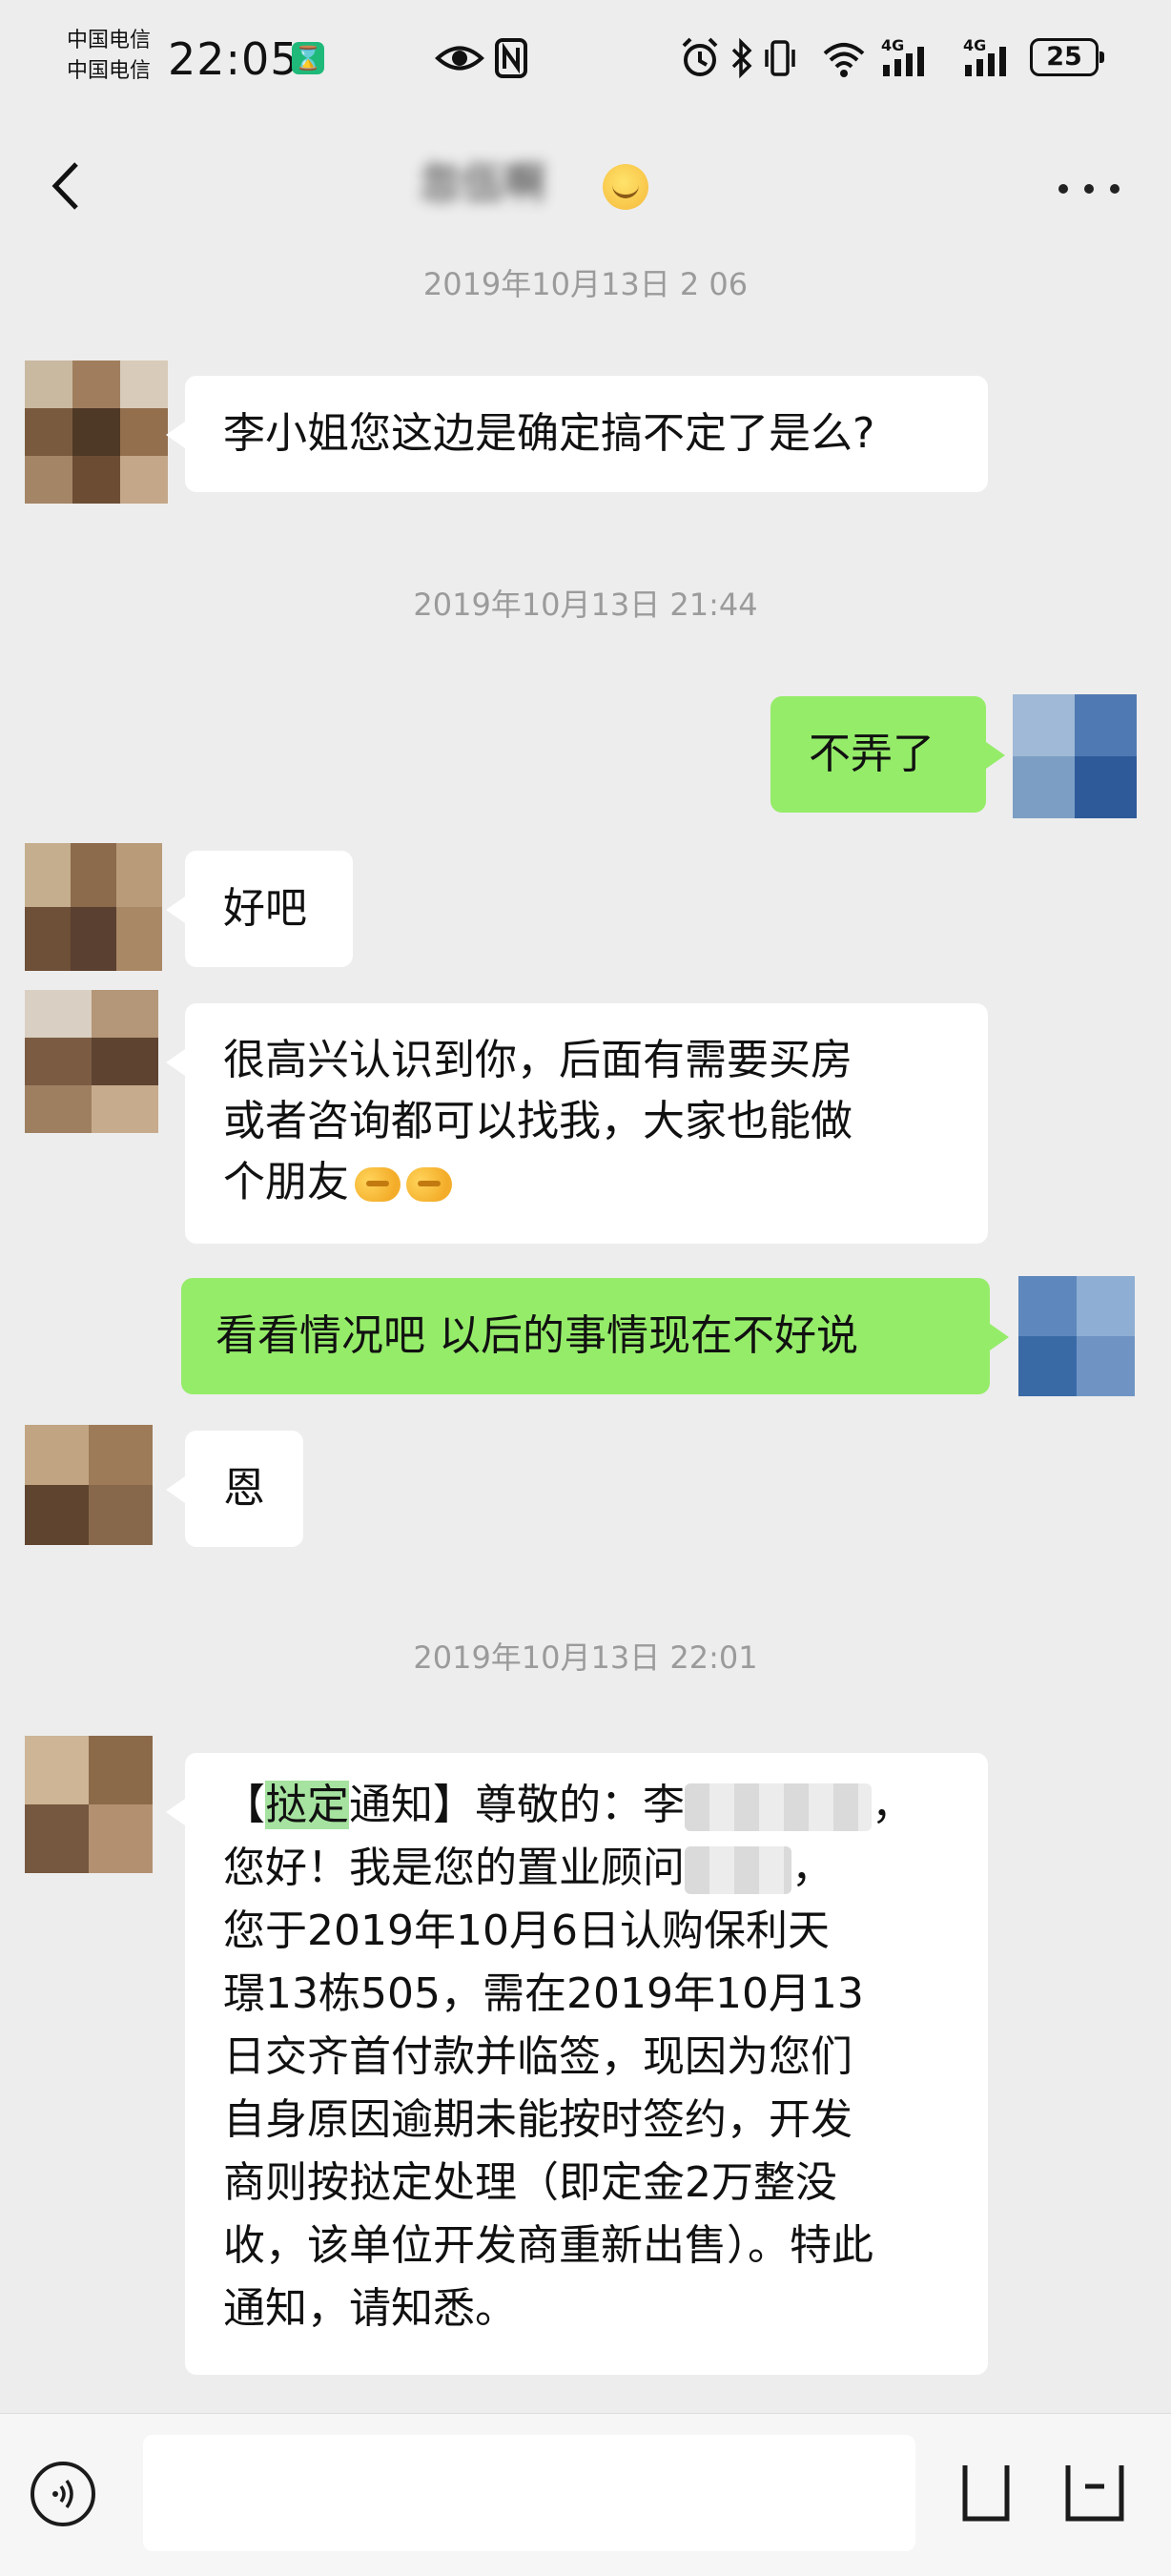 The height and width of the screenshot is (2576, 1171). I want to click on eye-icon, so click(459, 58).